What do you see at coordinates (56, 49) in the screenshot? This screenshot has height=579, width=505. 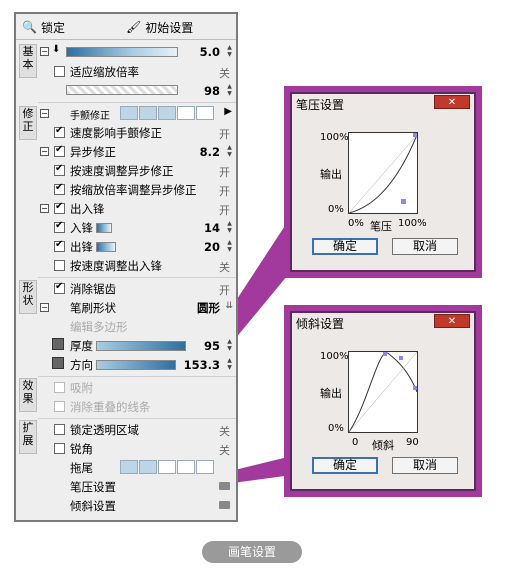 I see `brush-size-icon: ⬇` at bounding box center [56, 49].